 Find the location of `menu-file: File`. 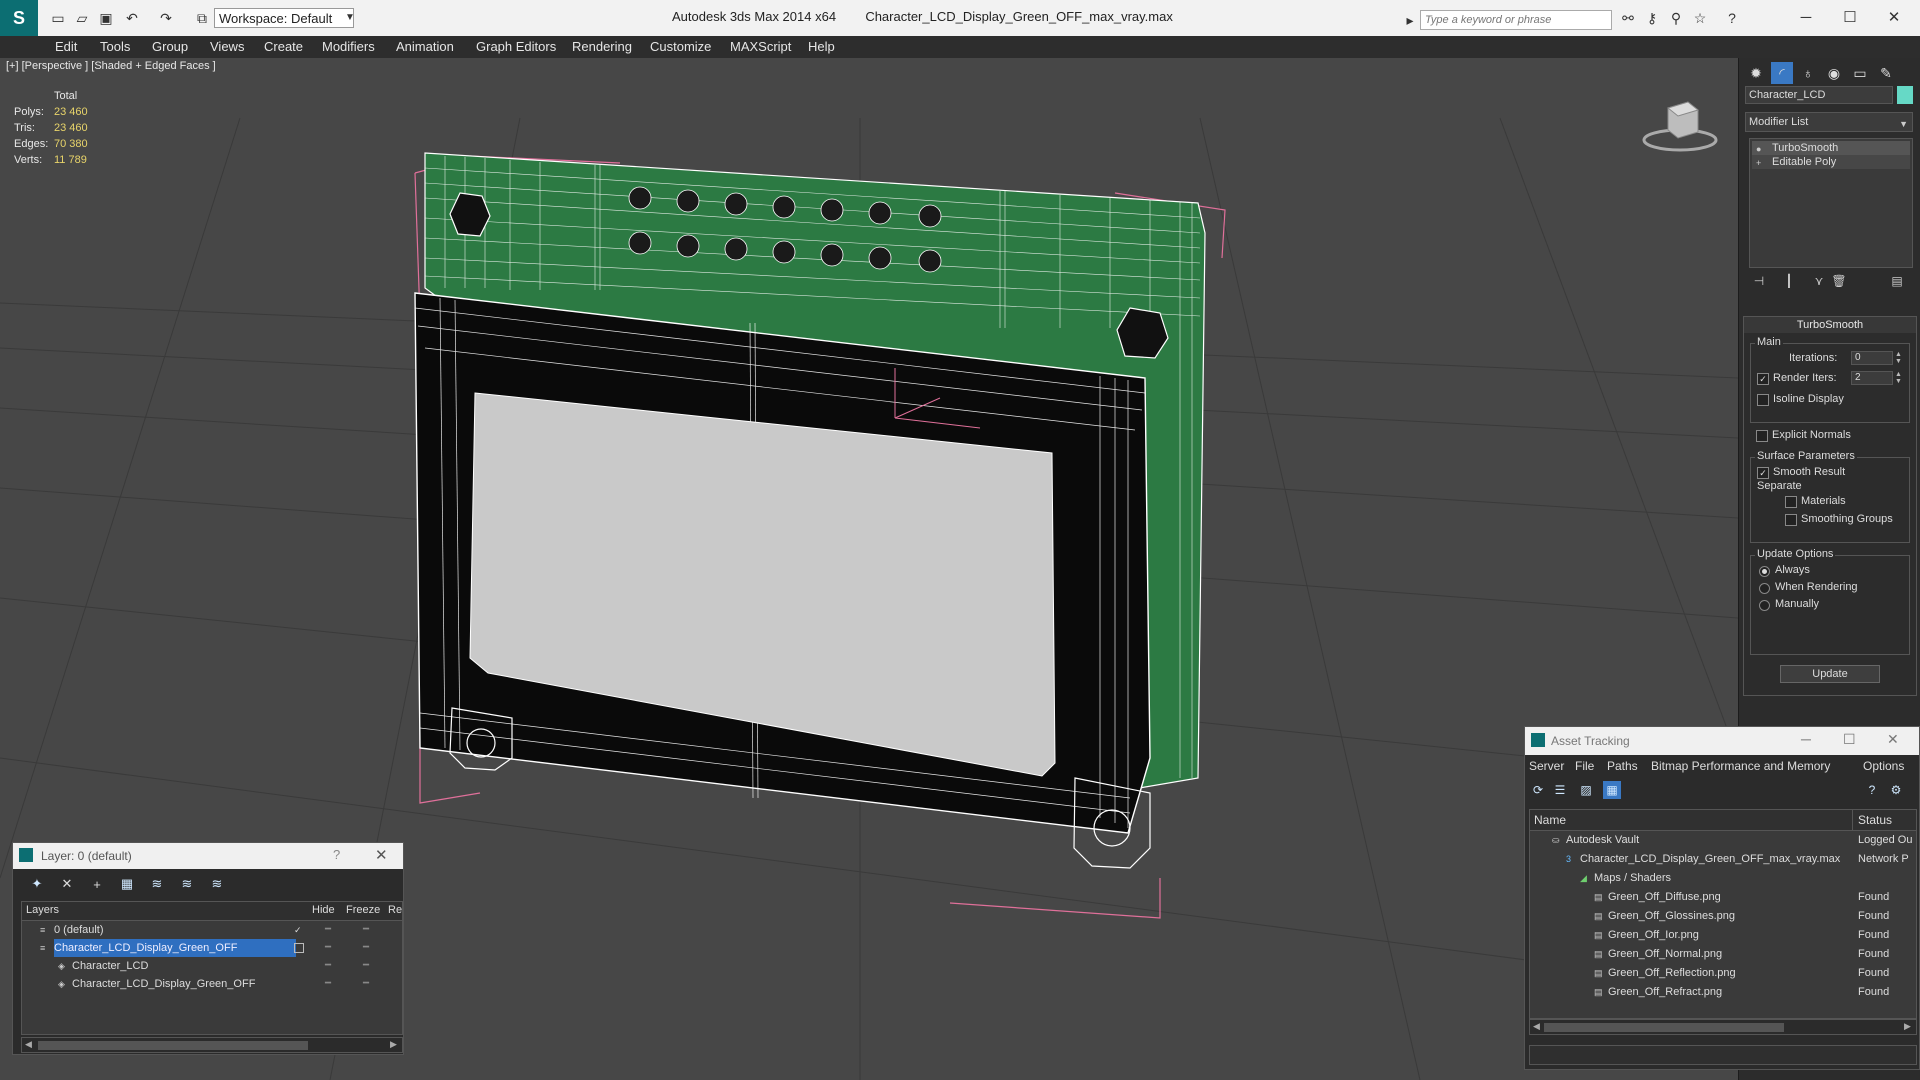

menu-file: File is located at coordinates (1584, 766).